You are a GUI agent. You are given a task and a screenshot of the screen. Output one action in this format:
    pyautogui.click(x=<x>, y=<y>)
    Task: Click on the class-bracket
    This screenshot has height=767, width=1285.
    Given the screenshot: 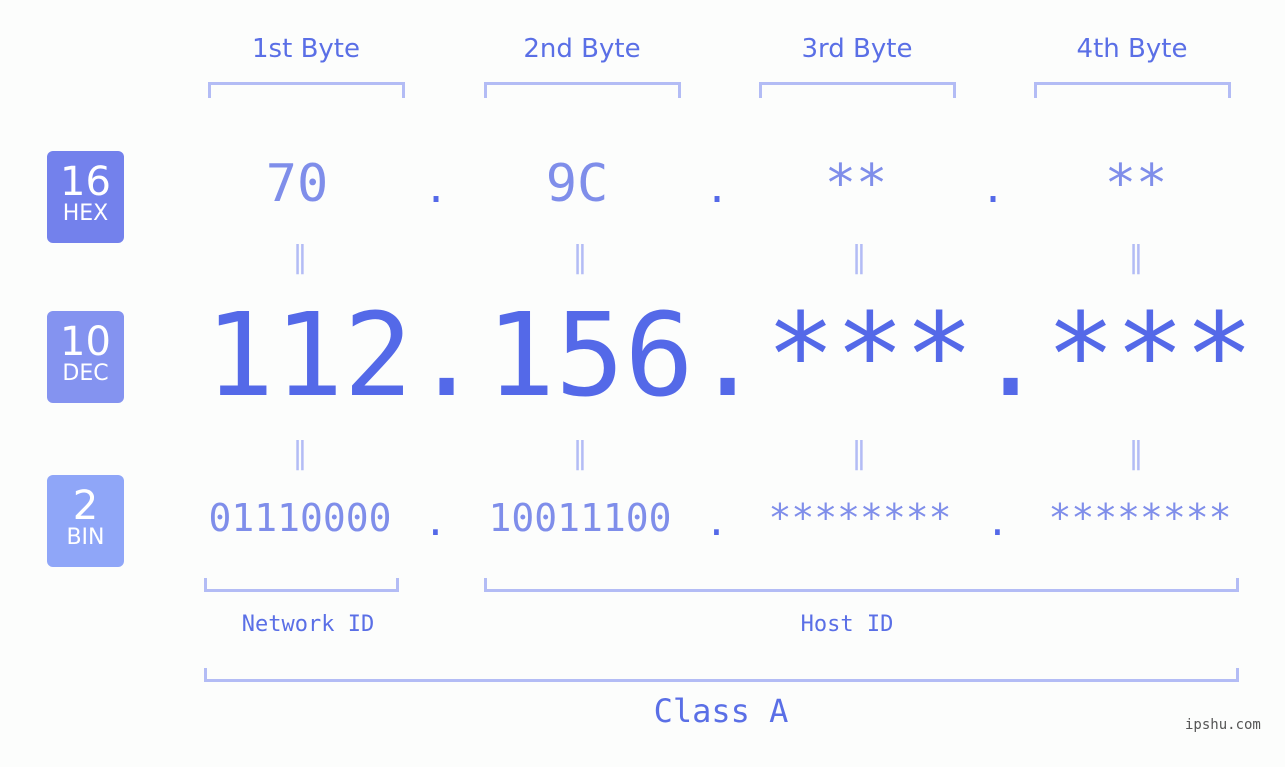 What is the action you would take?
    pyautogui.click(x=721, y=675)
    